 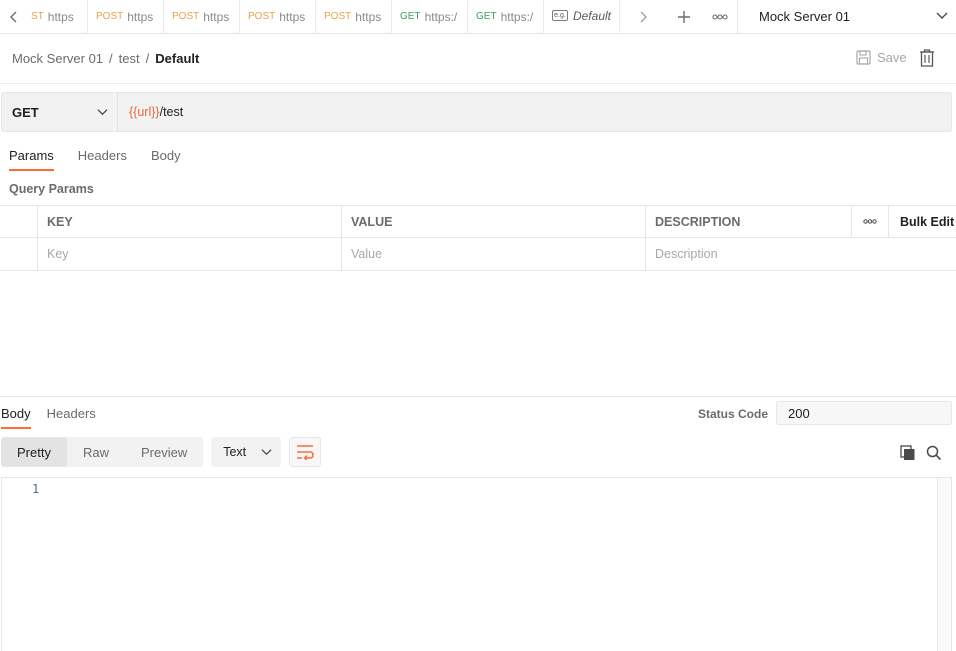 I want to click on row-checkbox-cell, so click(x=19, y=254).